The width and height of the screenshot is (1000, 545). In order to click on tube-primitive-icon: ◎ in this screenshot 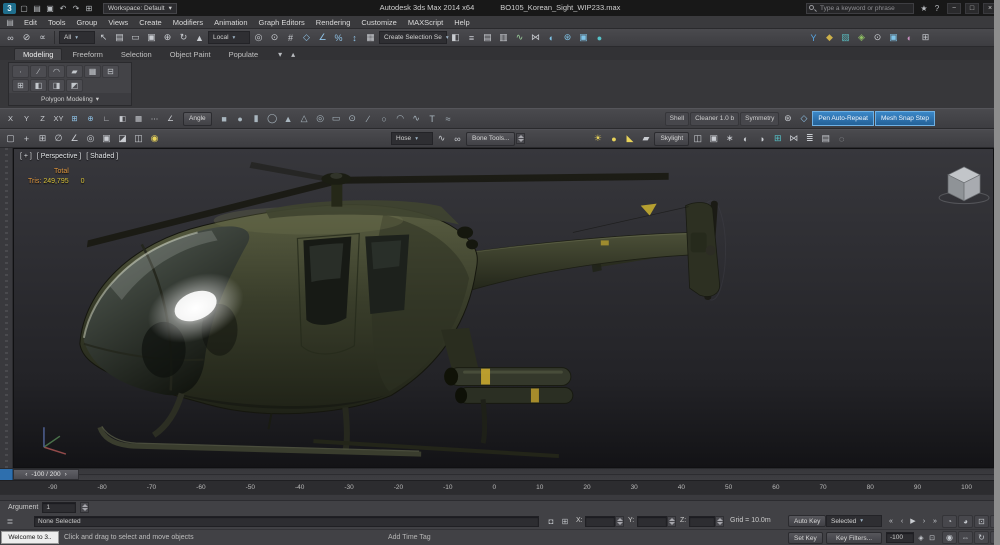, I will do `click(320, 118)`.